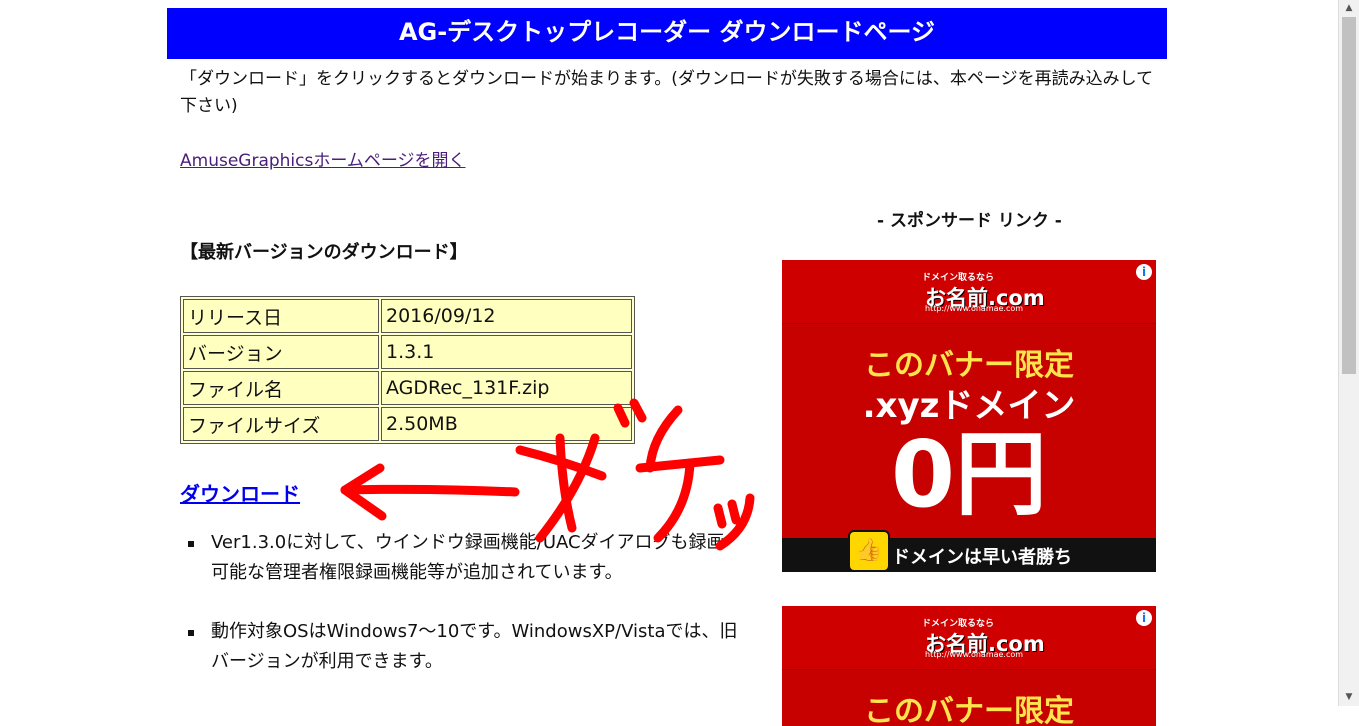 The image size is (1359, 726). Describe the element at coordinates (1349, 8) in the screenshot. I see `scroll-up-icon: ▲` at that location.